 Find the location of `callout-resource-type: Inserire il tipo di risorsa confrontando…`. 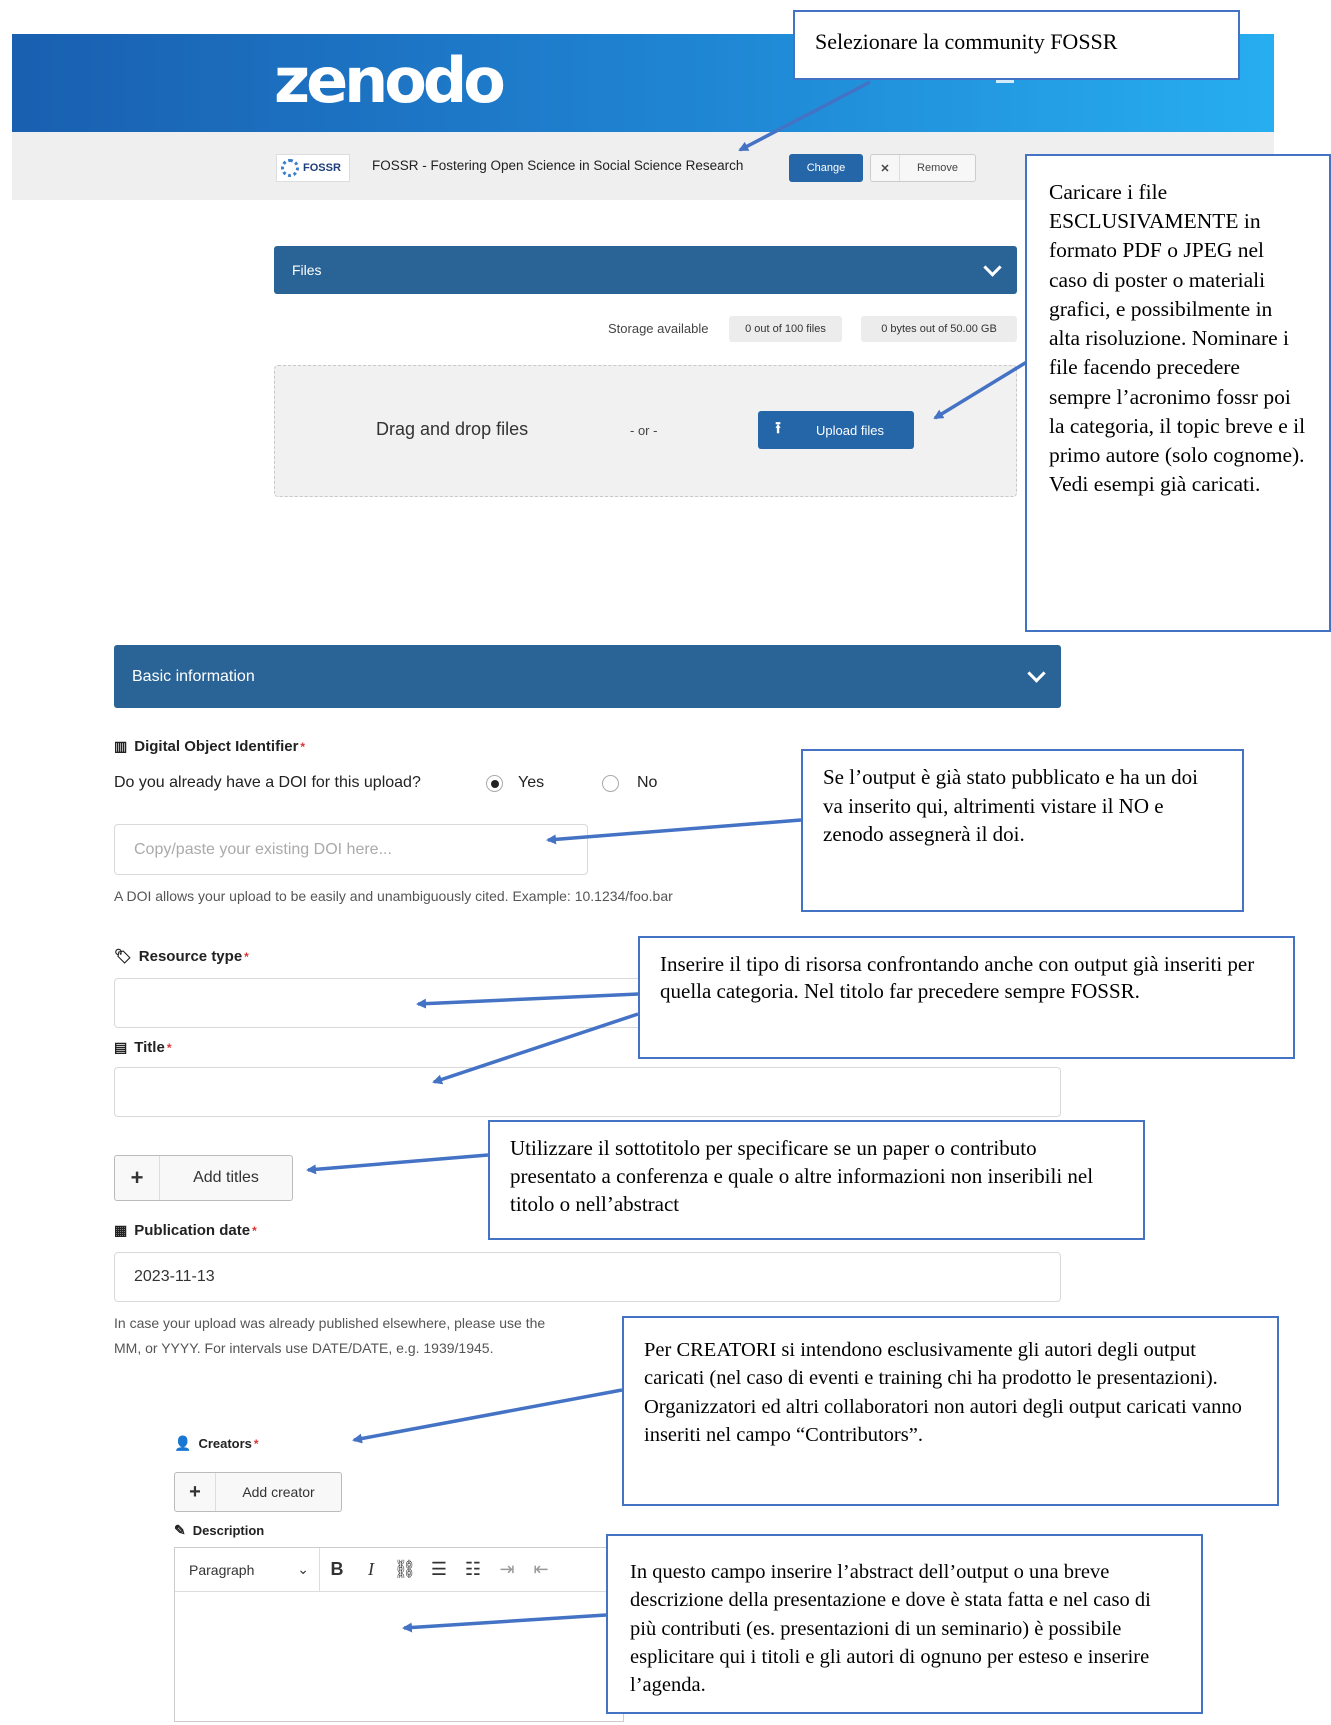

callout-resource-type: Inserire il tipo di risorsa confrontando… is located at coordinates (966, 997).